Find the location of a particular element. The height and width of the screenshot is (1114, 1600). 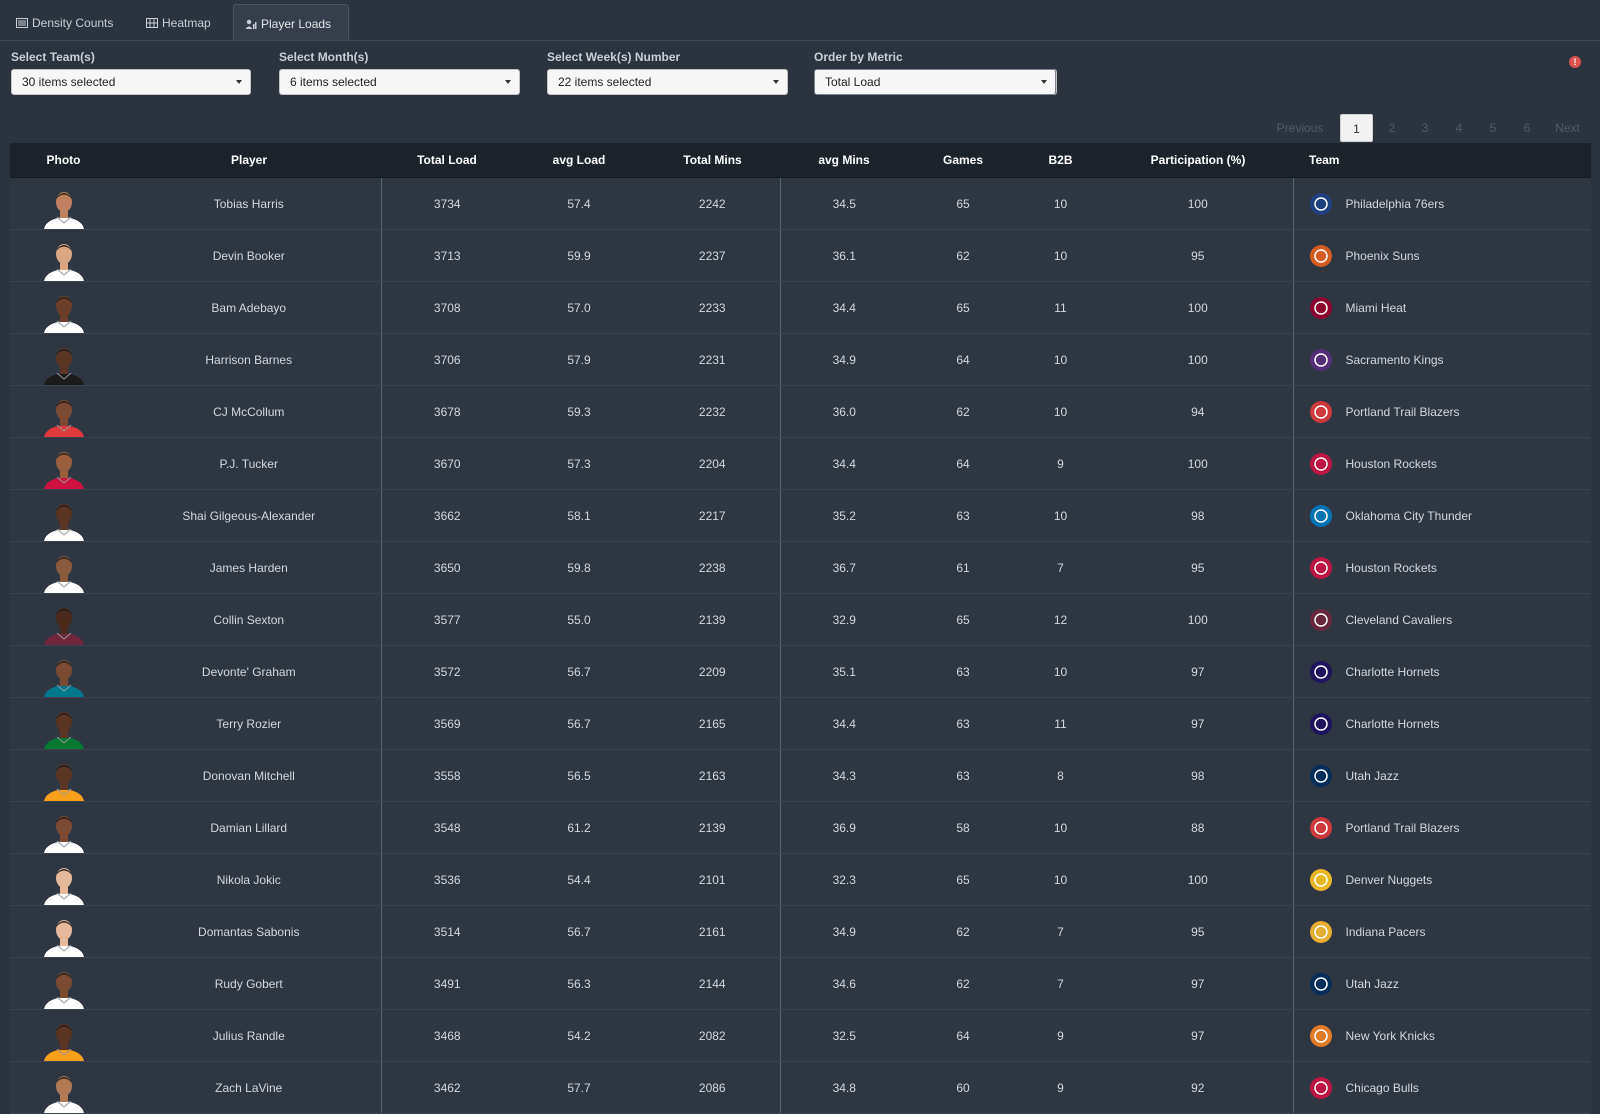

avg-load: 61.2 is located at coordinates (579, 827).